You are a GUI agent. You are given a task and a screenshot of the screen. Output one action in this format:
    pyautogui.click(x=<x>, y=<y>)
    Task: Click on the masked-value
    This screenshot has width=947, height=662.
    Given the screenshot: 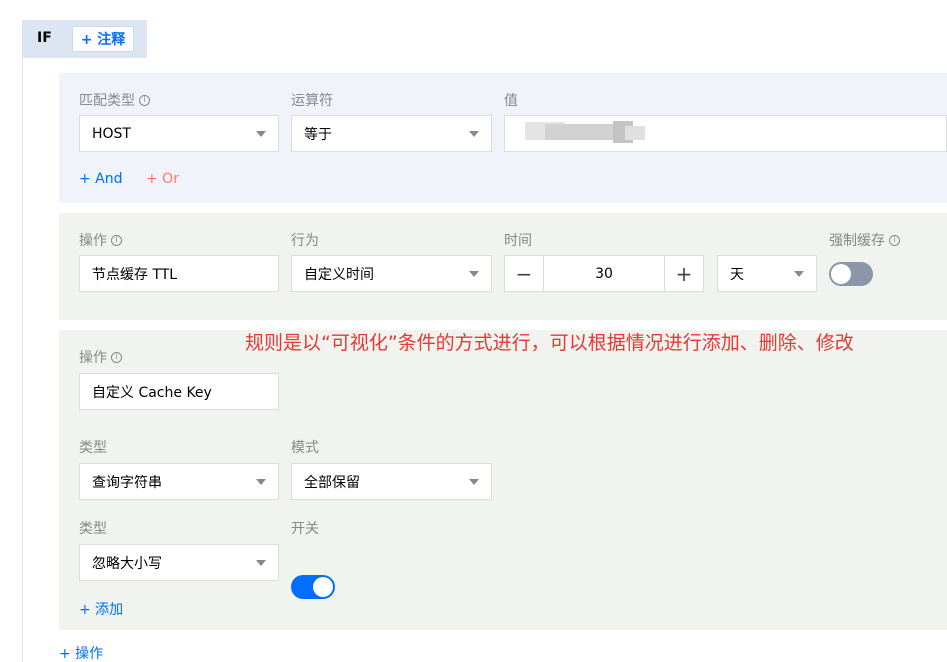 What is the action you would take?
    pyautogui.click(x=585, y=132)
    